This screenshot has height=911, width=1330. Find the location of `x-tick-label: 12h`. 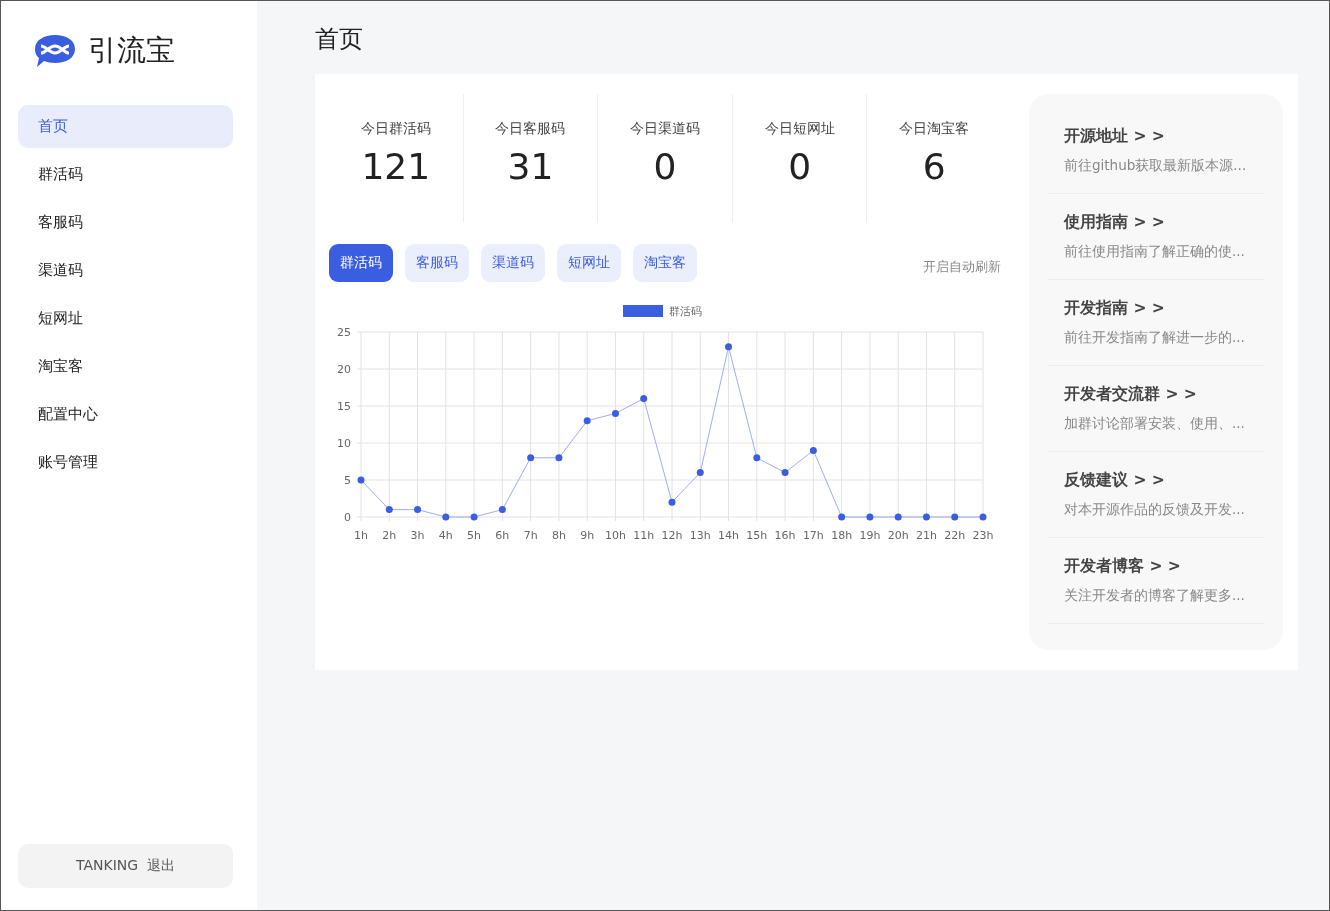

x-tick-label: 12h is located at coordinates (672, 535).